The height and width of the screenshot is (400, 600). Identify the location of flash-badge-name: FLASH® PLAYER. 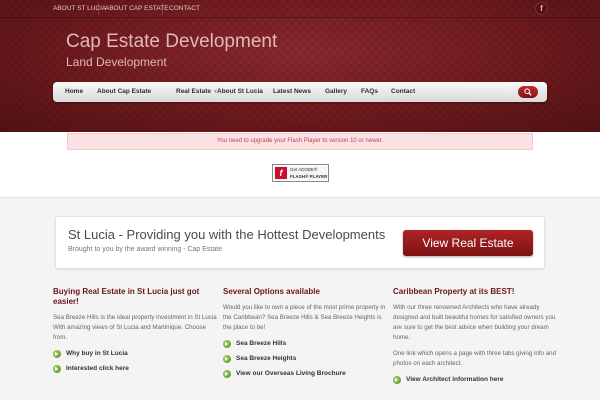
(309, 176).